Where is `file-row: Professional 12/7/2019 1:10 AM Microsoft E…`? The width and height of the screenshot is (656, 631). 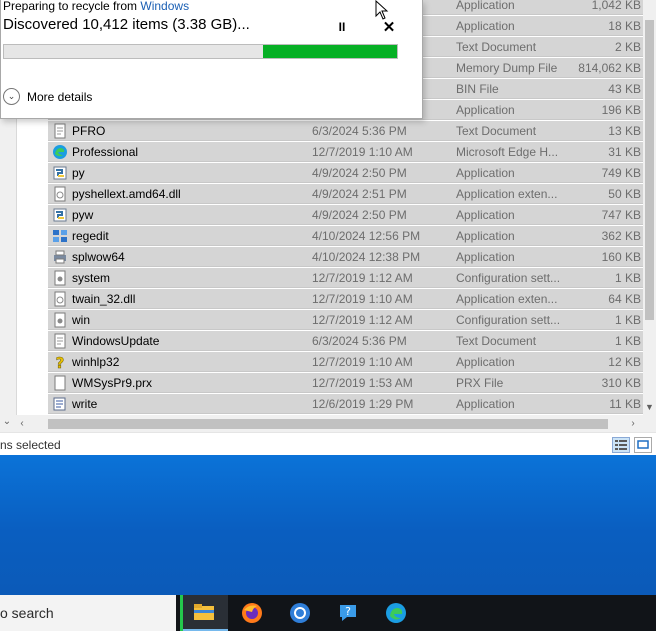
file-row: Professional 12/7/2019 1:10 AM Microsoft E… is located at coordinates (345, 152).